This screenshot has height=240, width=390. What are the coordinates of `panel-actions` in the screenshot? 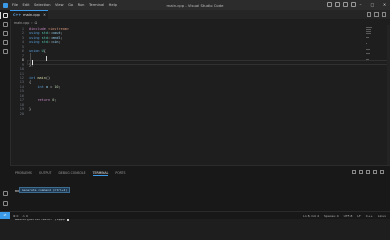 It's located at (368, 172).